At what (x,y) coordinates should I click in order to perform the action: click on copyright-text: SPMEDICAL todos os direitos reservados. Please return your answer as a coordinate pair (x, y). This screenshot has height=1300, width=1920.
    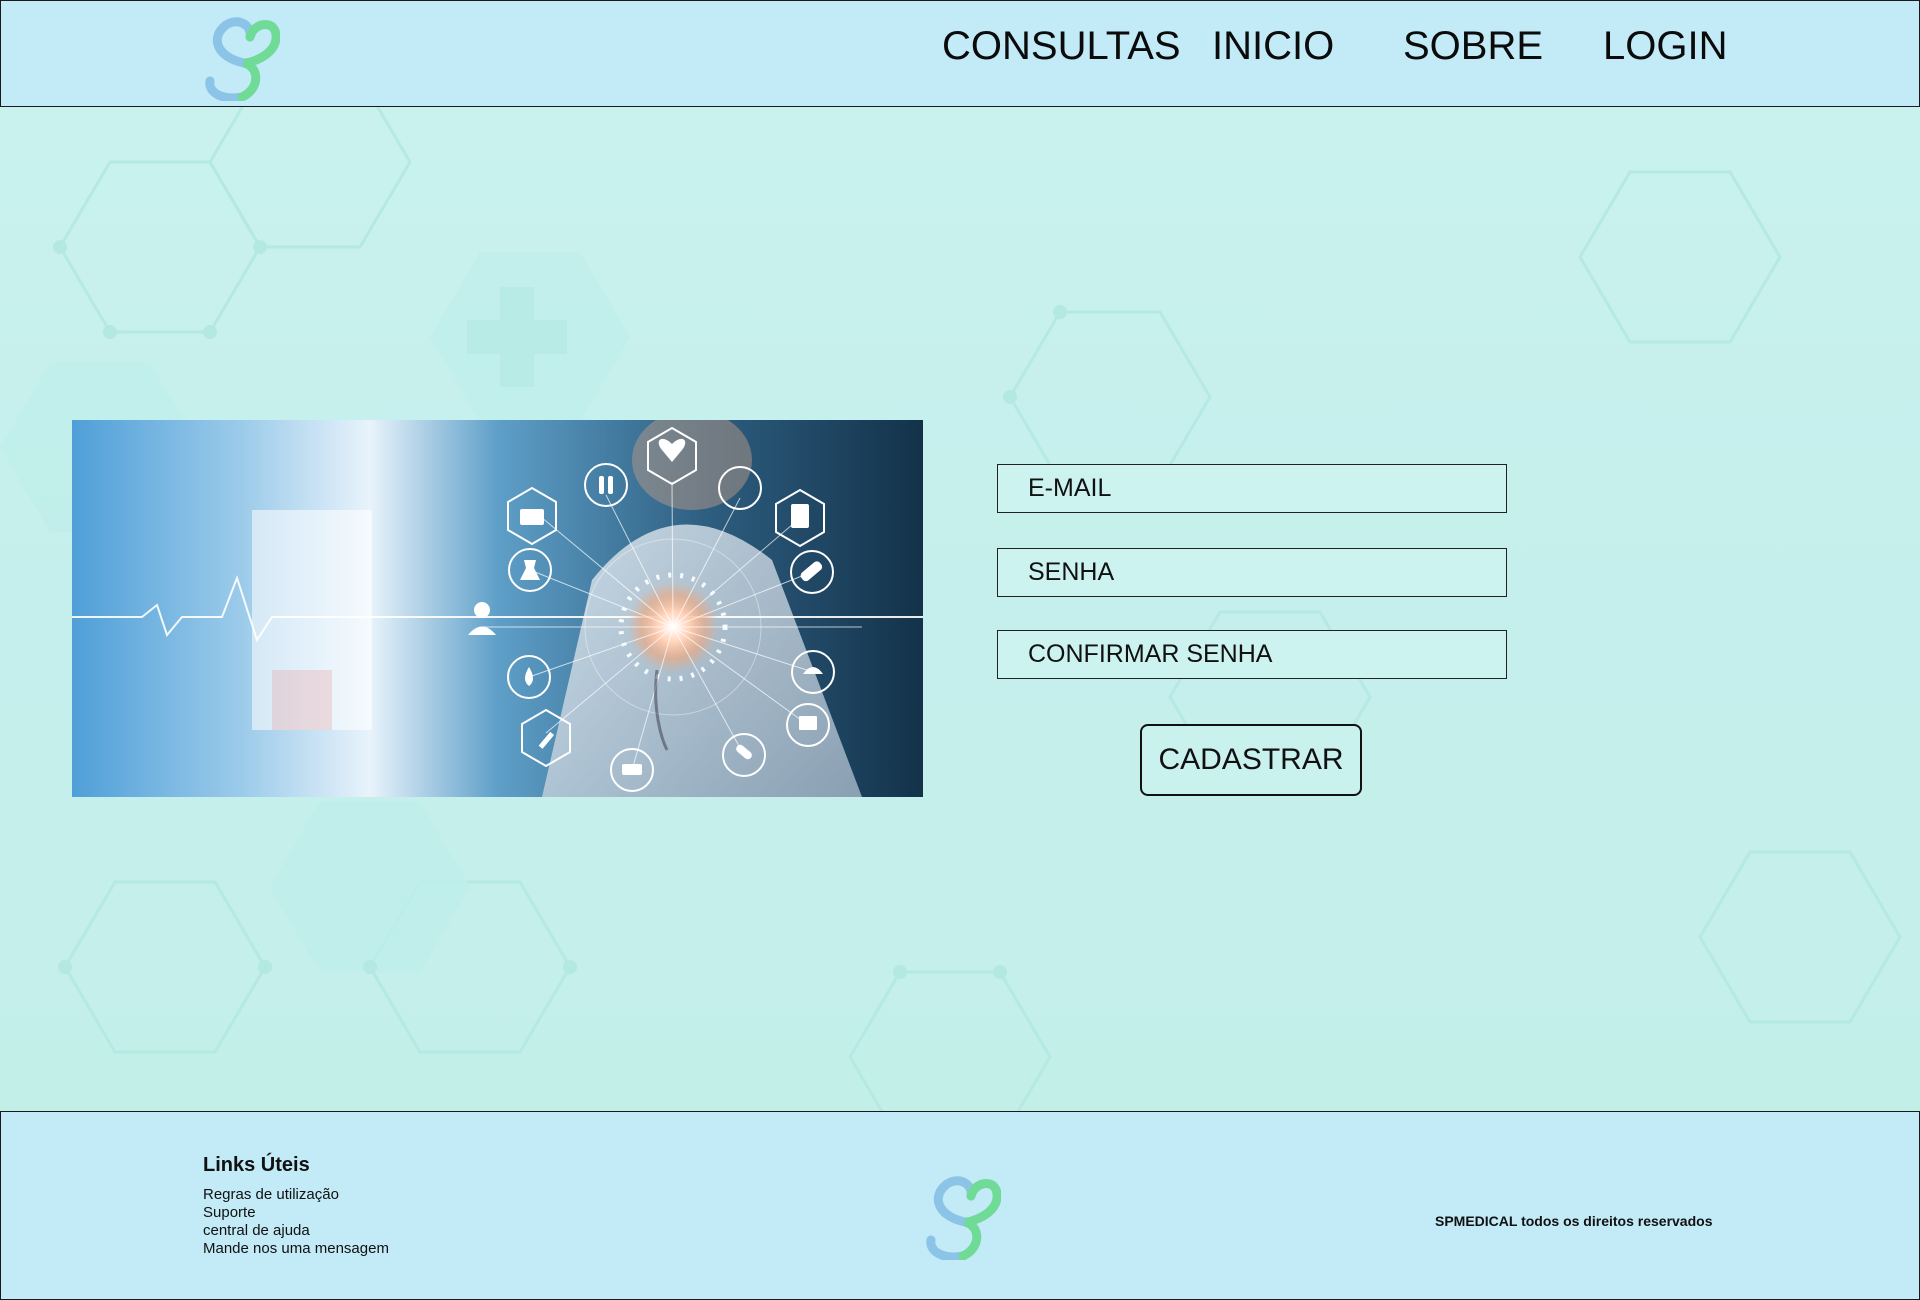
    Looking at the image, I should click on (1574, 1221).